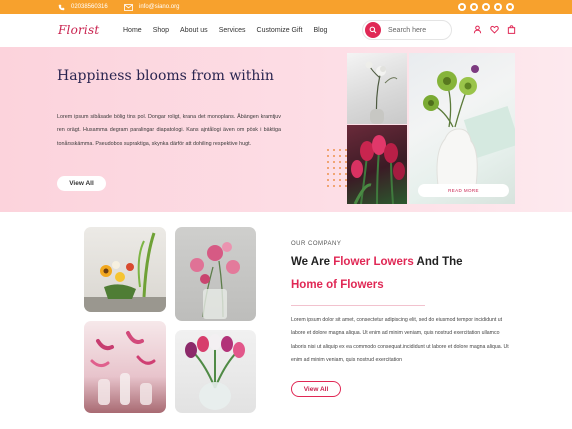 The width and height of the screenshot is (572, 429). I want to click on heading-accent: Flower Lowers, so click(373, 262).